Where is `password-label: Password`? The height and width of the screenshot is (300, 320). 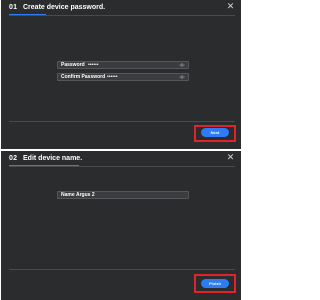
password-label: Password is located at coordinates (73, 65).